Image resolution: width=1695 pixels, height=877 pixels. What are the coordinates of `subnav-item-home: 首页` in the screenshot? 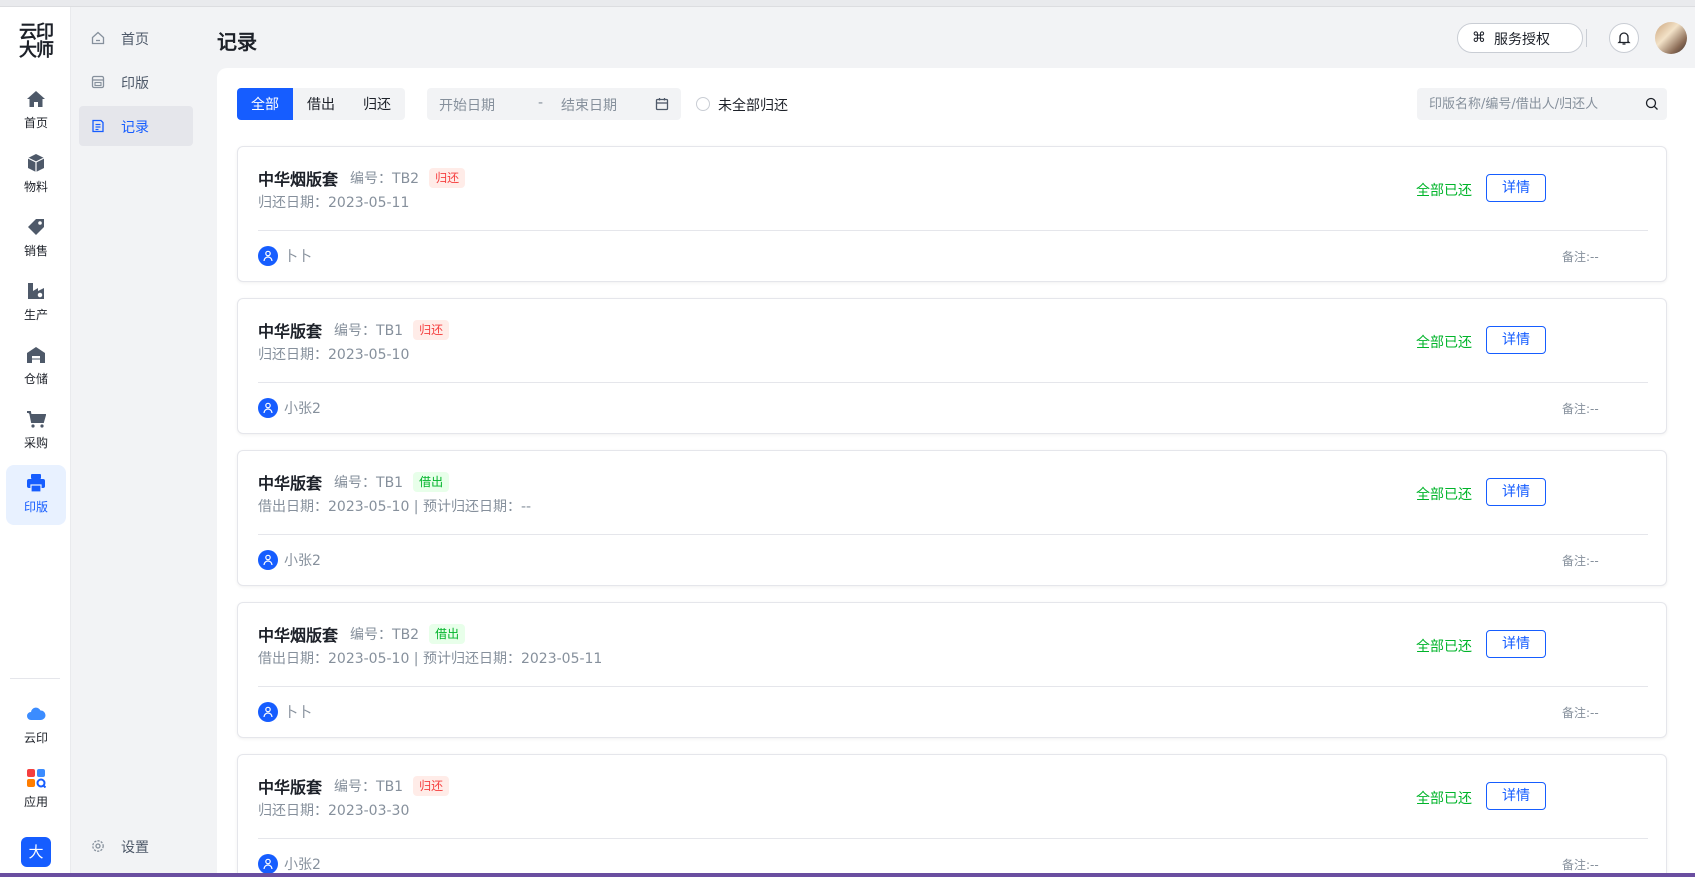 It's located at (136, 38).